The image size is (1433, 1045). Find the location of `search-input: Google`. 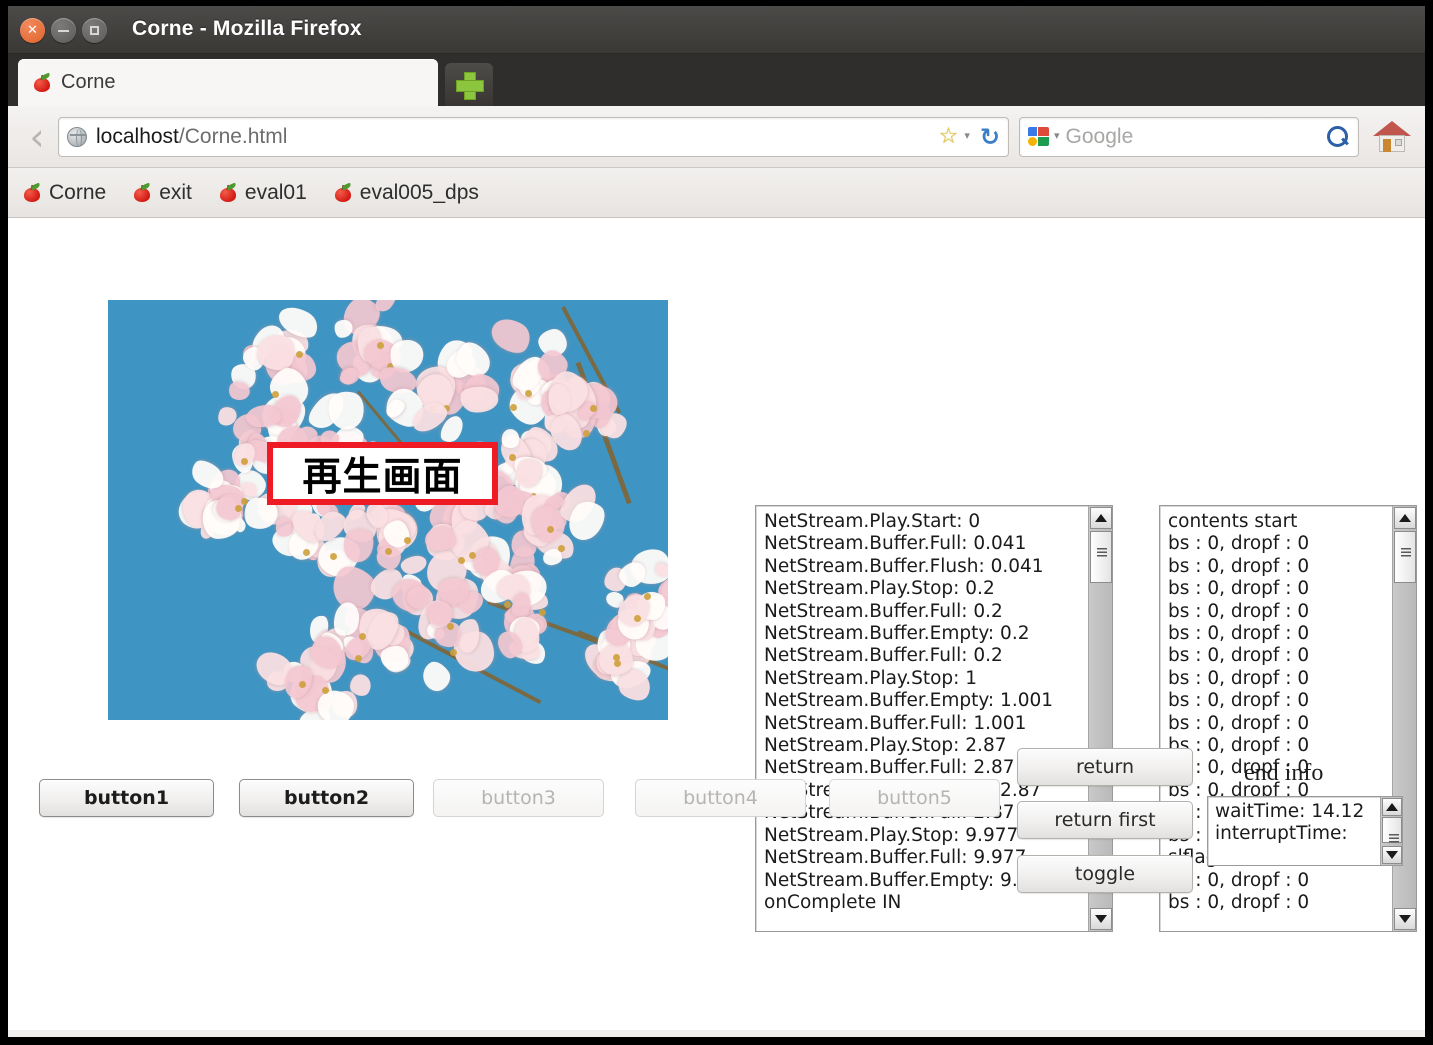

search-input: Google is located at coordinates (1100, 137).